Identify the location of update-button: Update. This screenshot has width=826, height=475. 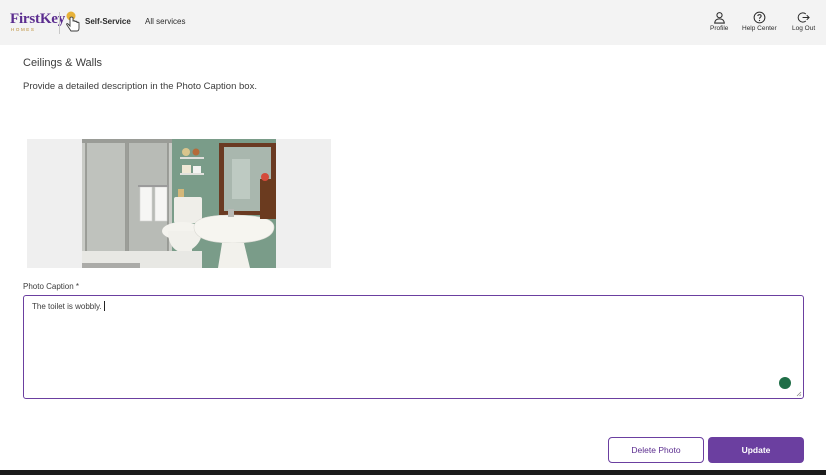
(756, 450).